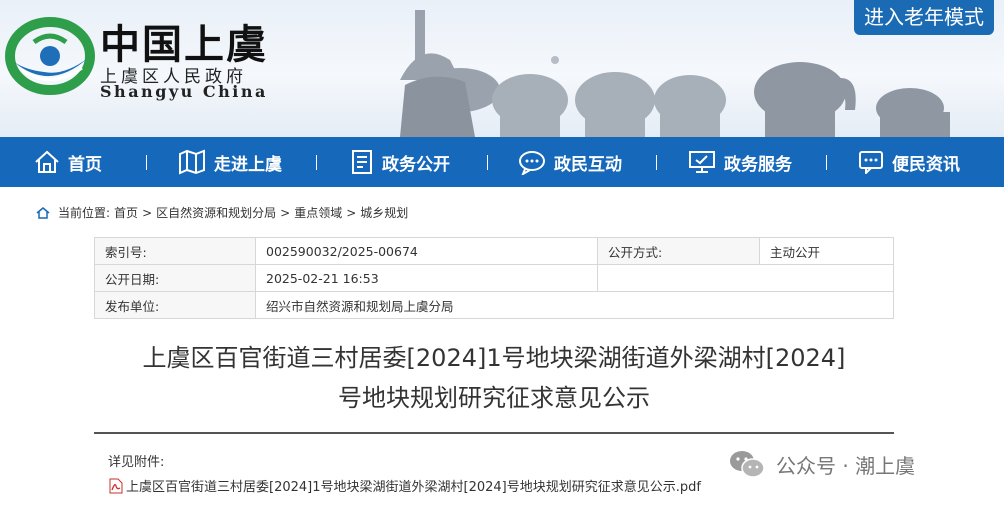 The image size is (1004, 505). I want to click on table-row: 发布单位: 绍兴市自然资源和规划局上虞分局, so click(494, 305).